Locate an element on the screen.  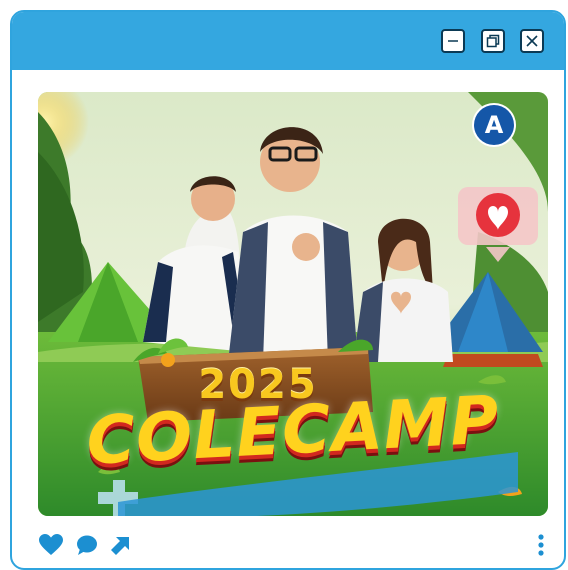
minimize-icon is located at coordinates (453, 41).